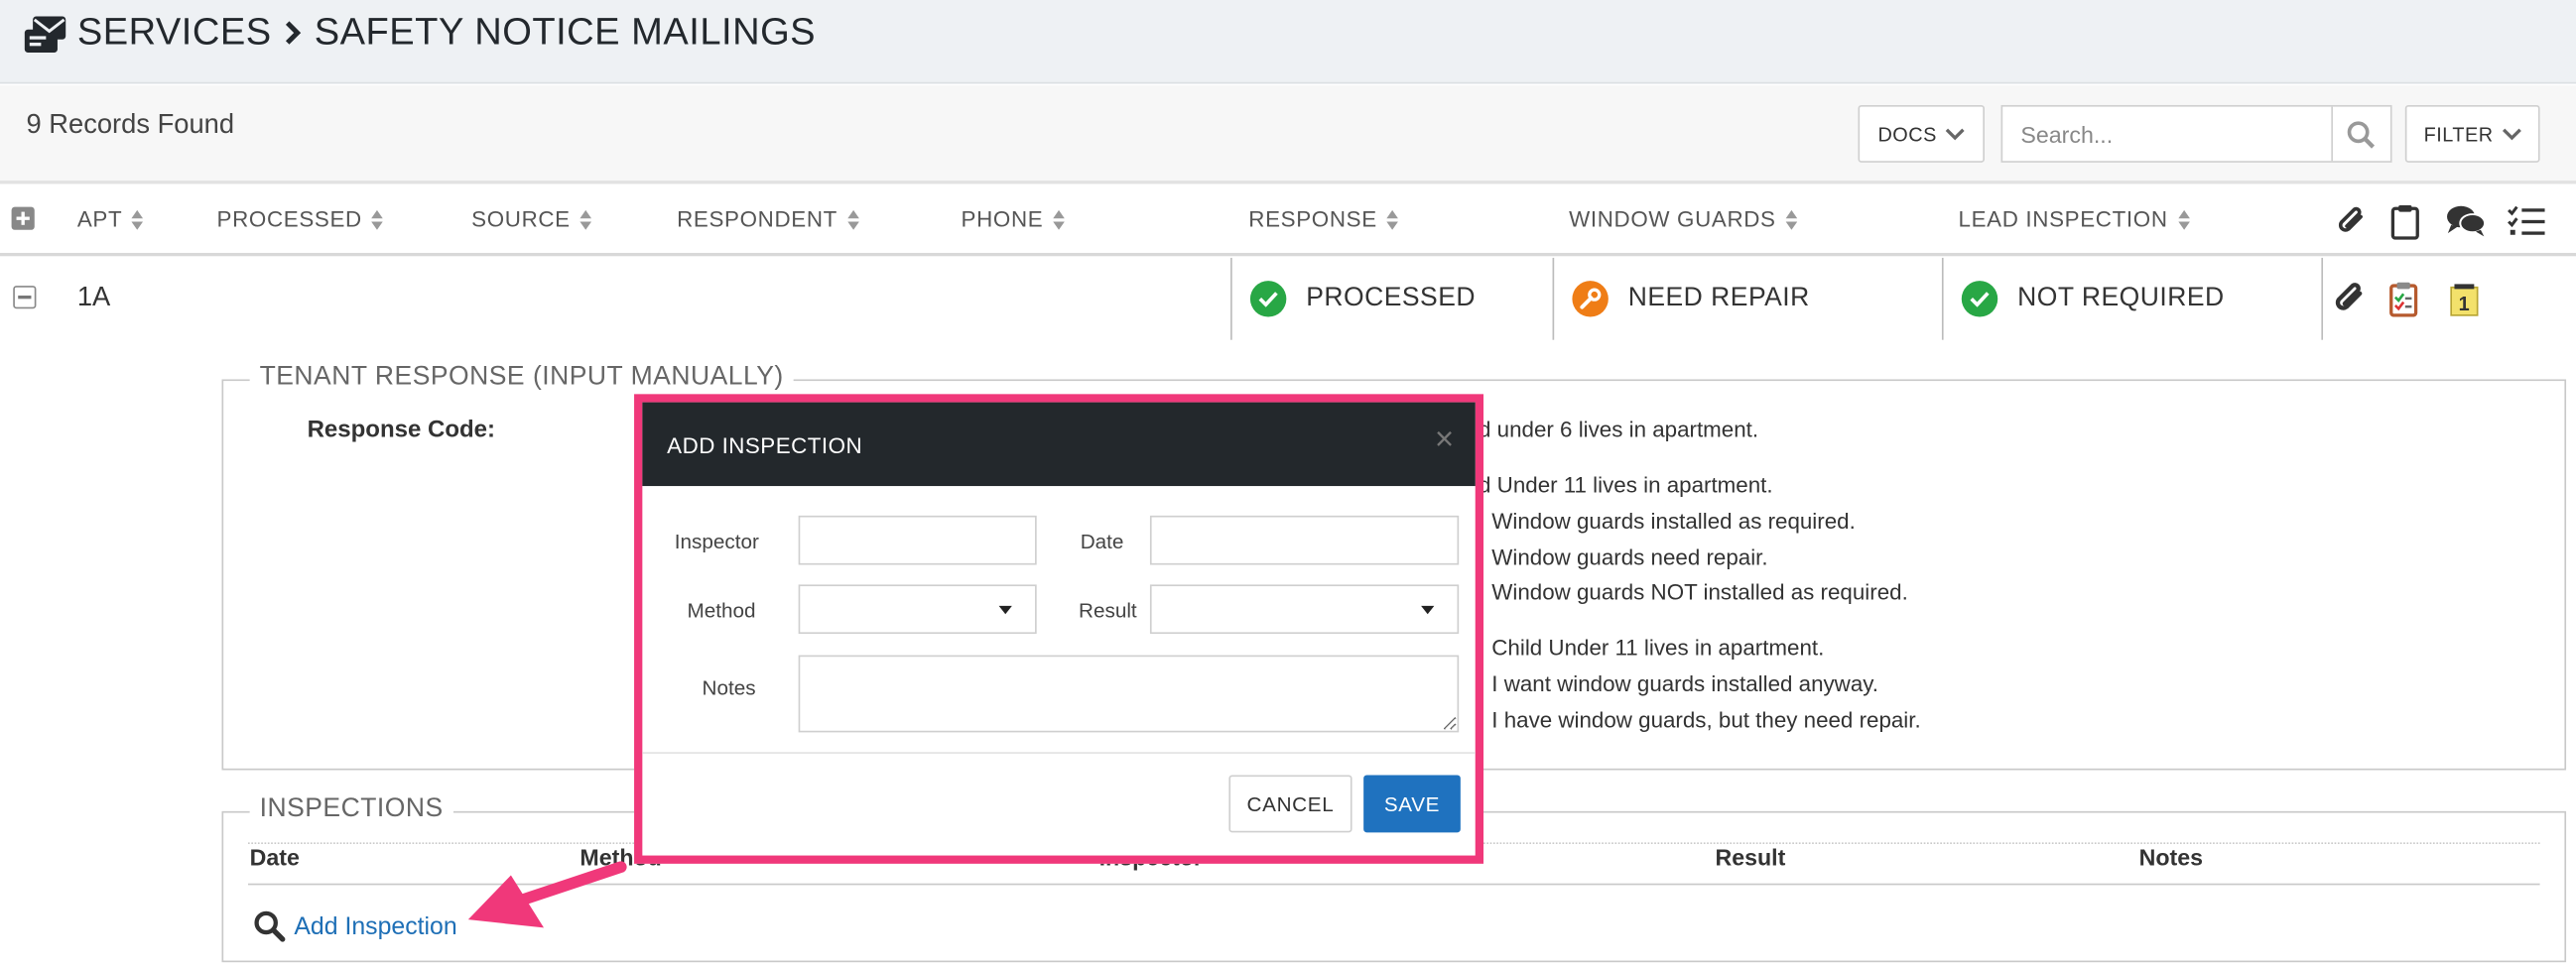 The height and width of the screenshot is (968, 2576). I want to click on column-label: SOURCE, so click(521, 219).